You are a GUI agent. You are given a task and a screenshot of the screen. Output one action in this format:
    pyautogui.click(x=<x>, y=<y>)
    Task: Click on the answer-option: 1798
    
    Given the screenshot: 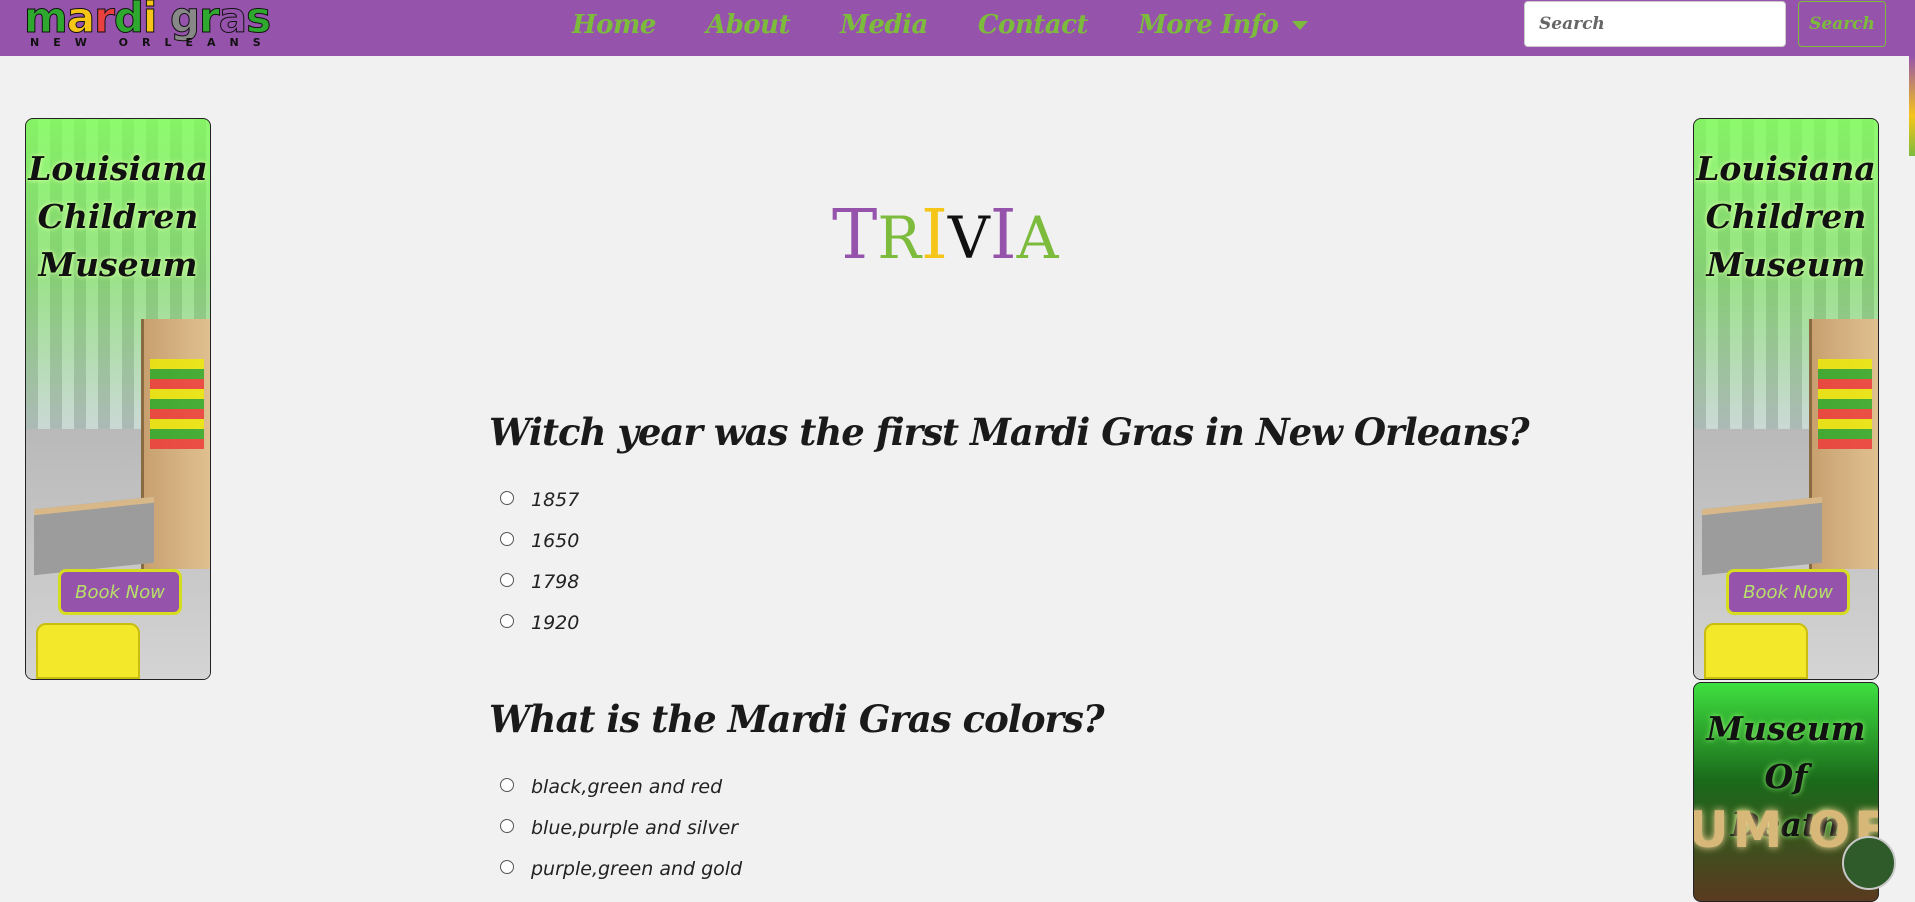 What is the action you would take?
    pyautogui.click(x=539, y=581)
    